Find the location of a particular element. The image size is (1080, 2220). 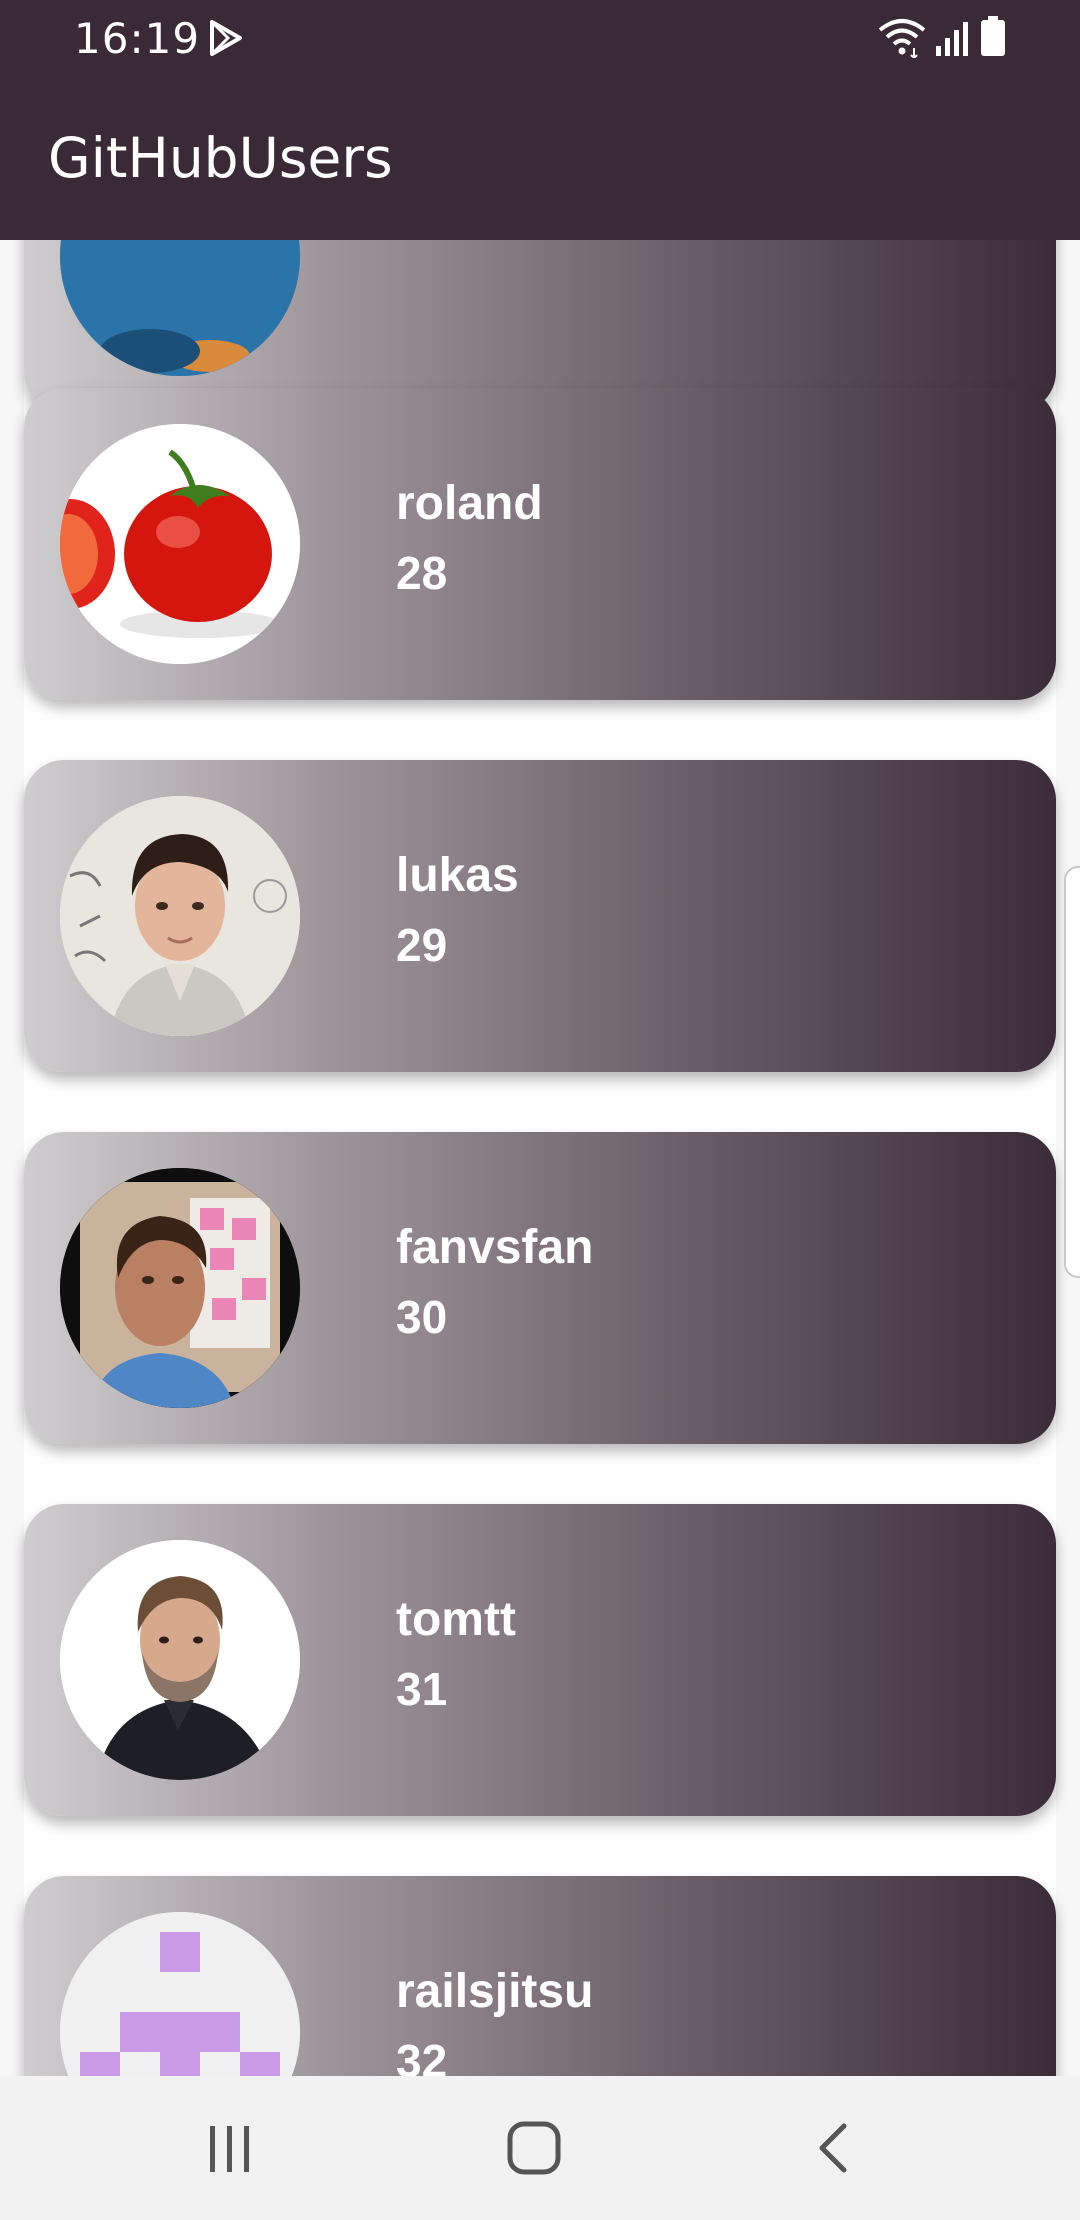

man-sticky-notes-avatar-image is located at coordinates (180, 1288).